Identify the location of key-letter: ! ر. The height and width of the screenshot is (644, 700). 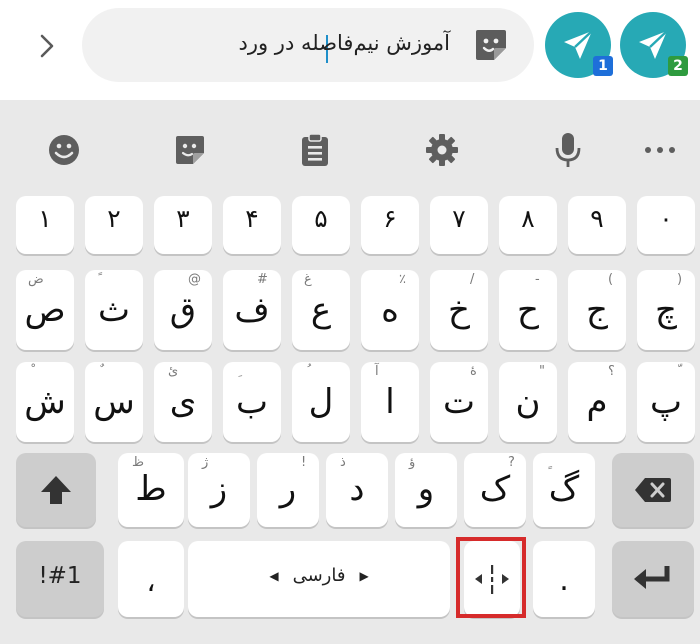
(288, 490).